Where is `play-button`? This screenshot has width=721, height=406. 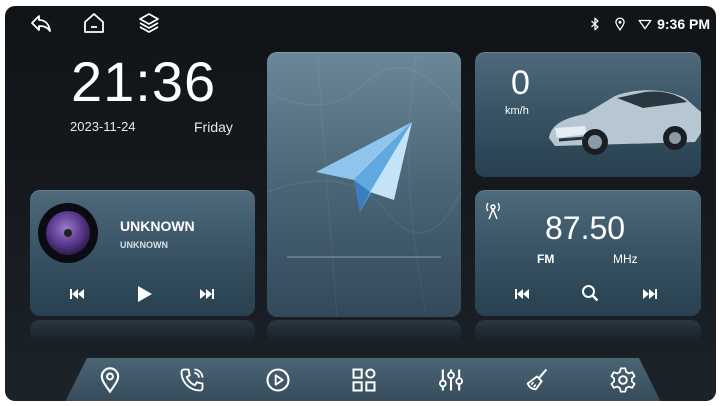
play-button is located at coordinates (145, 294).